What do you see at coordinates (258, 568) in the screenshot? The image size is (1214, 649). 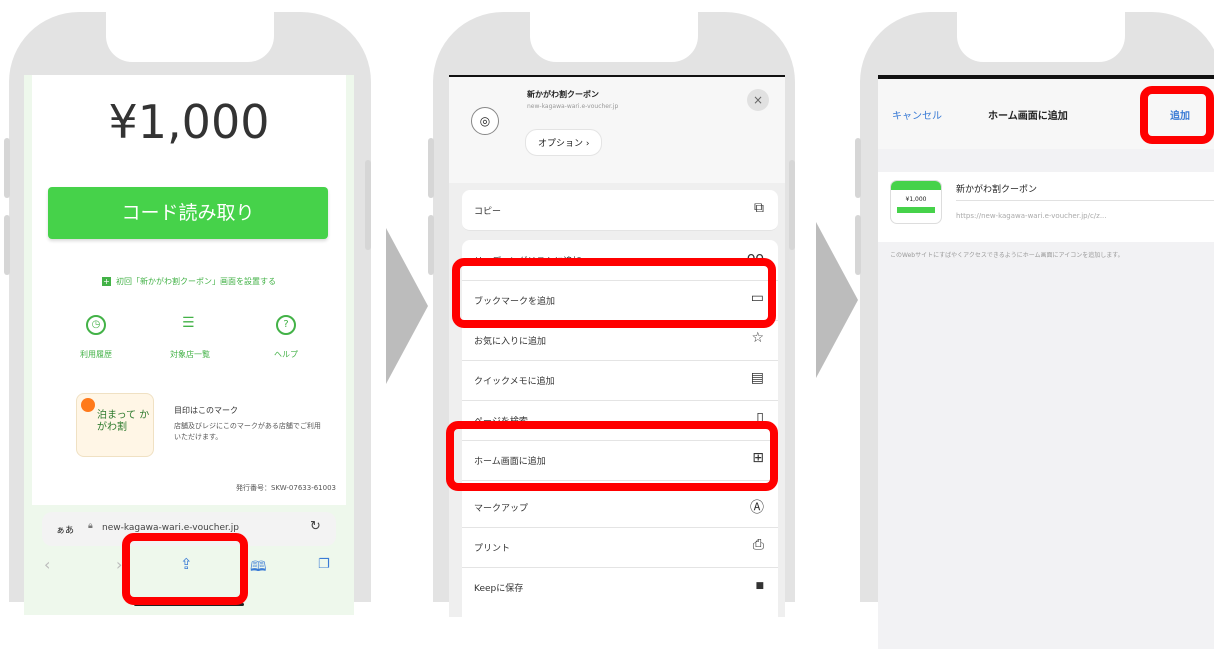 I see `bookmarks-icon: 🕮︎` at bounding box center [258, 568].